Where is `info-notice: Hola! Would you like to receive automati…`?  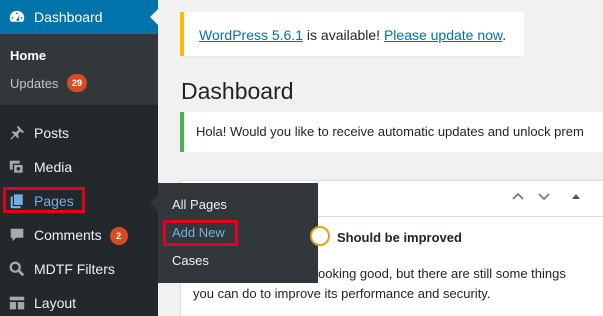 info-notice: Hola! Would you like to receive automati… is located at coordinates (391, 132).